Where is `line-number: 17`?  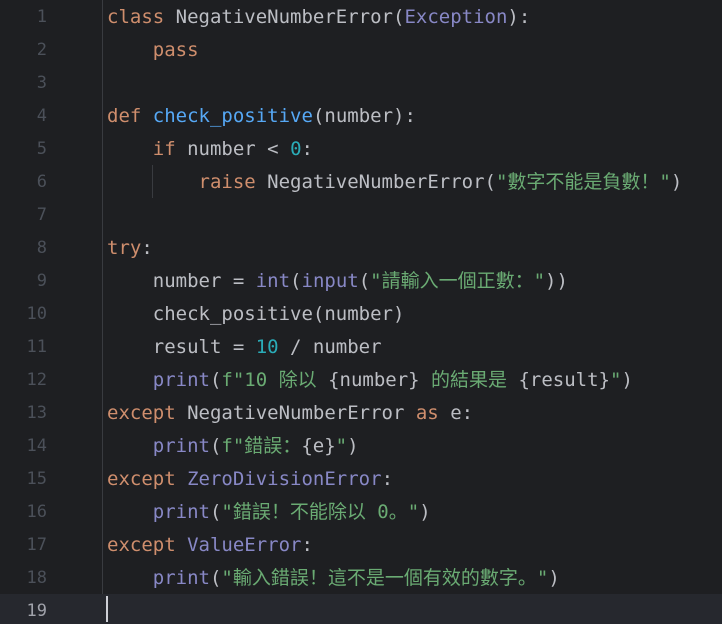 line-number: 17 is located at coordinates (36, 545).